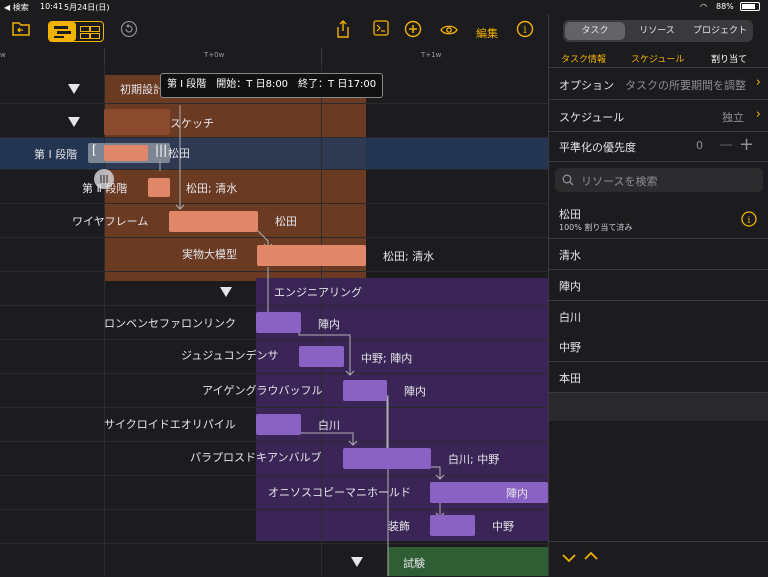  I want to click on resource-label-eigengrau: 陣内, so click(415, 391).